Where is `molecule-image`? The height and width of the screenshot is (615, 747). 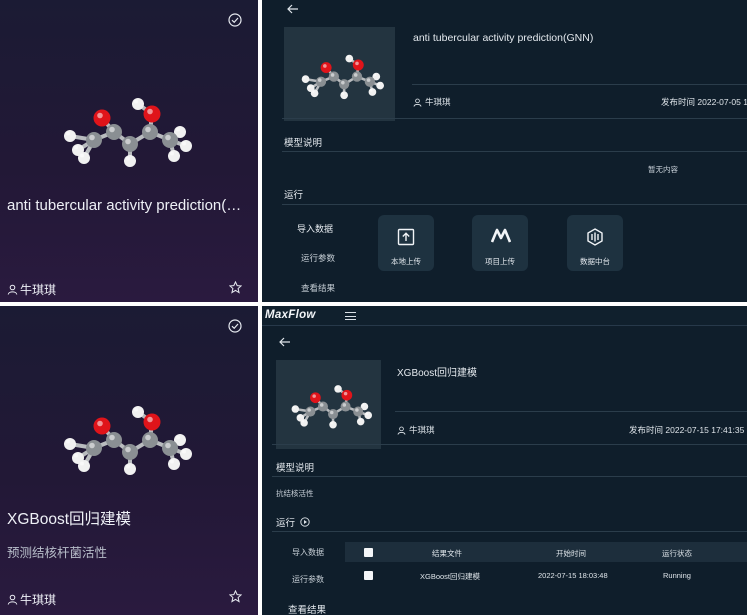
molecule-image is located at coordinates (331, 407).